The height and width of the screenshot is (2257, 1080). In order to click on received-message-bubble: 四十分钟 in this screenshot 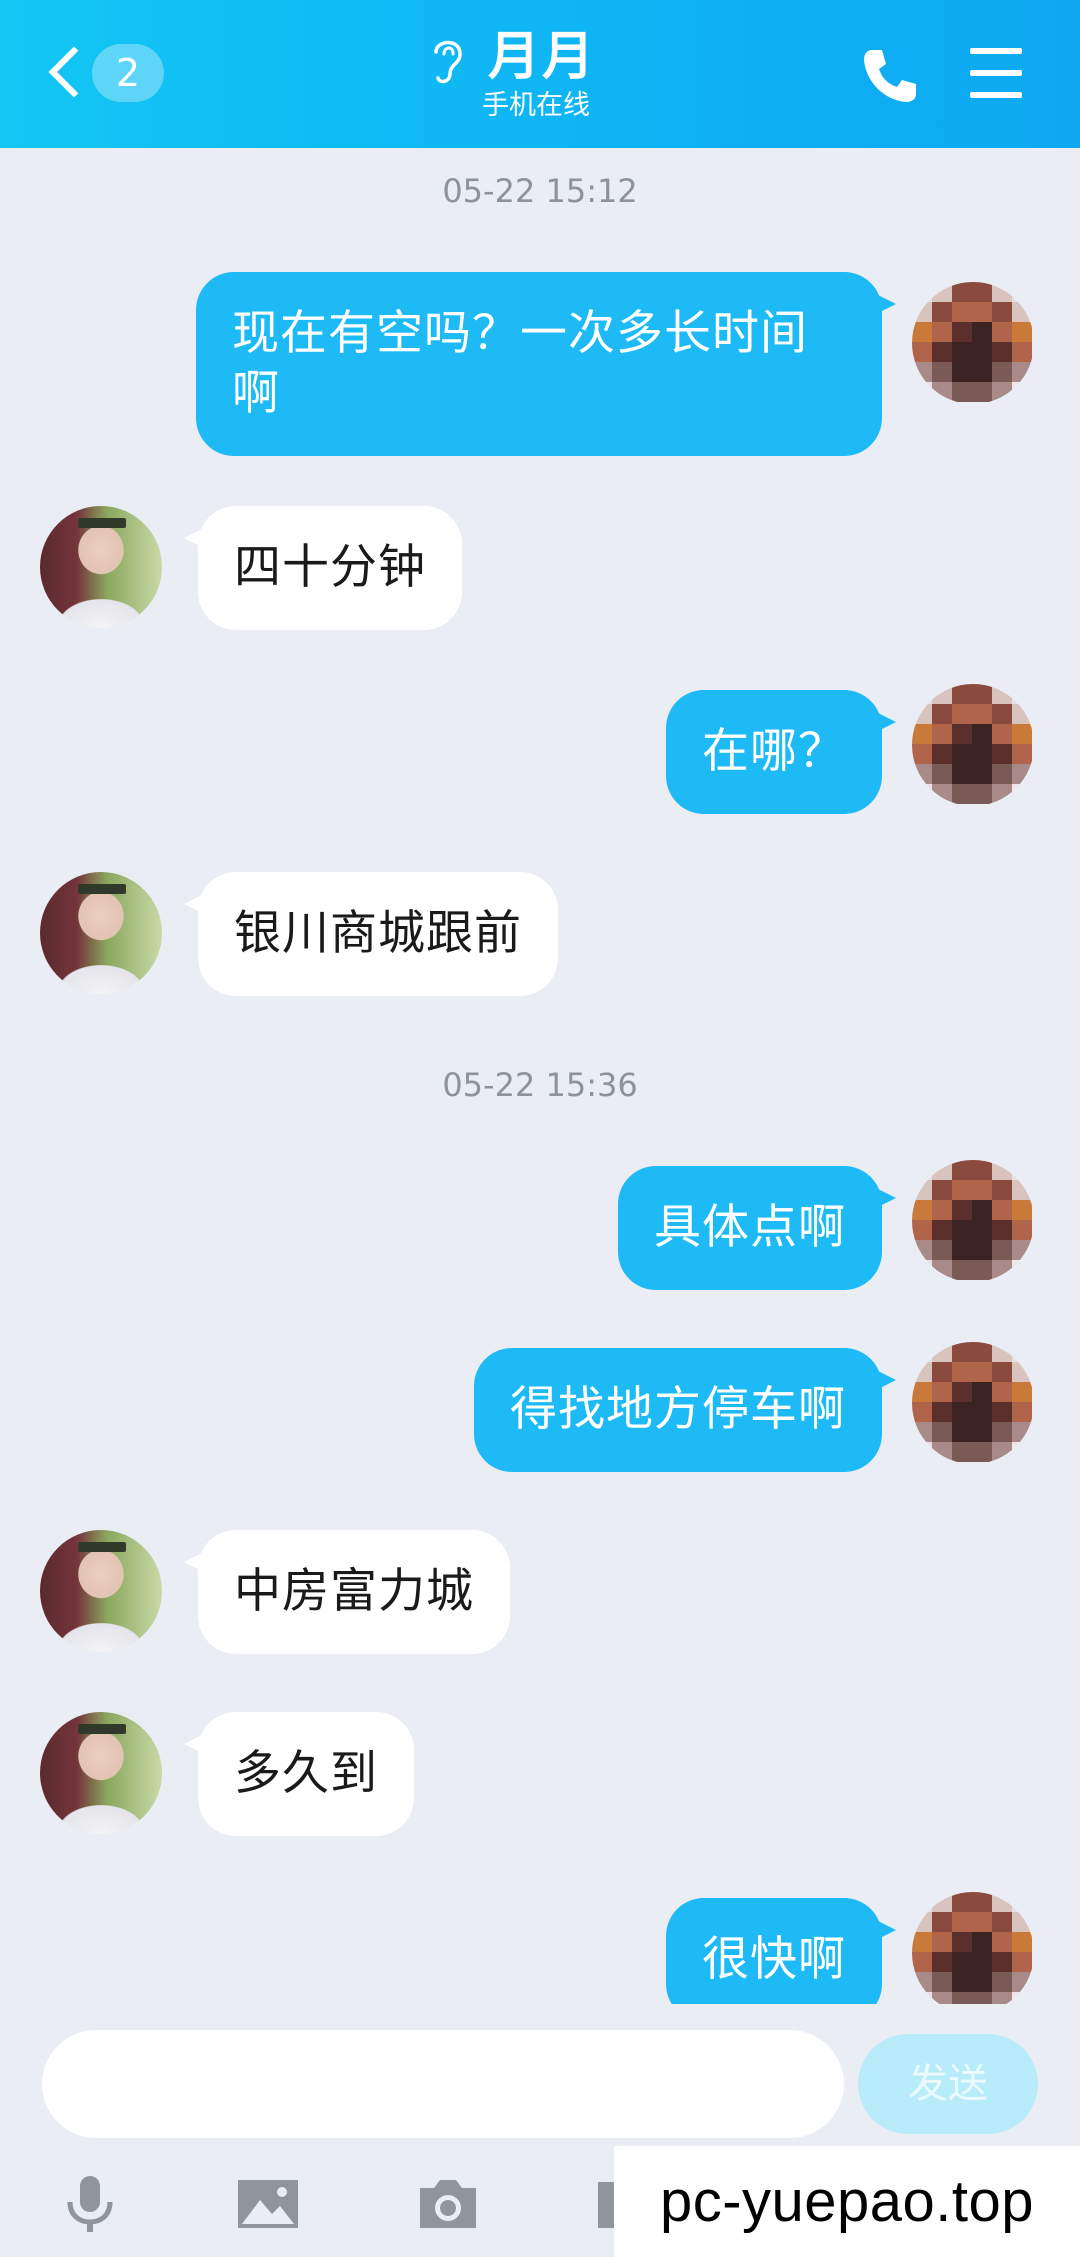, I will do `click(323, 568)`.